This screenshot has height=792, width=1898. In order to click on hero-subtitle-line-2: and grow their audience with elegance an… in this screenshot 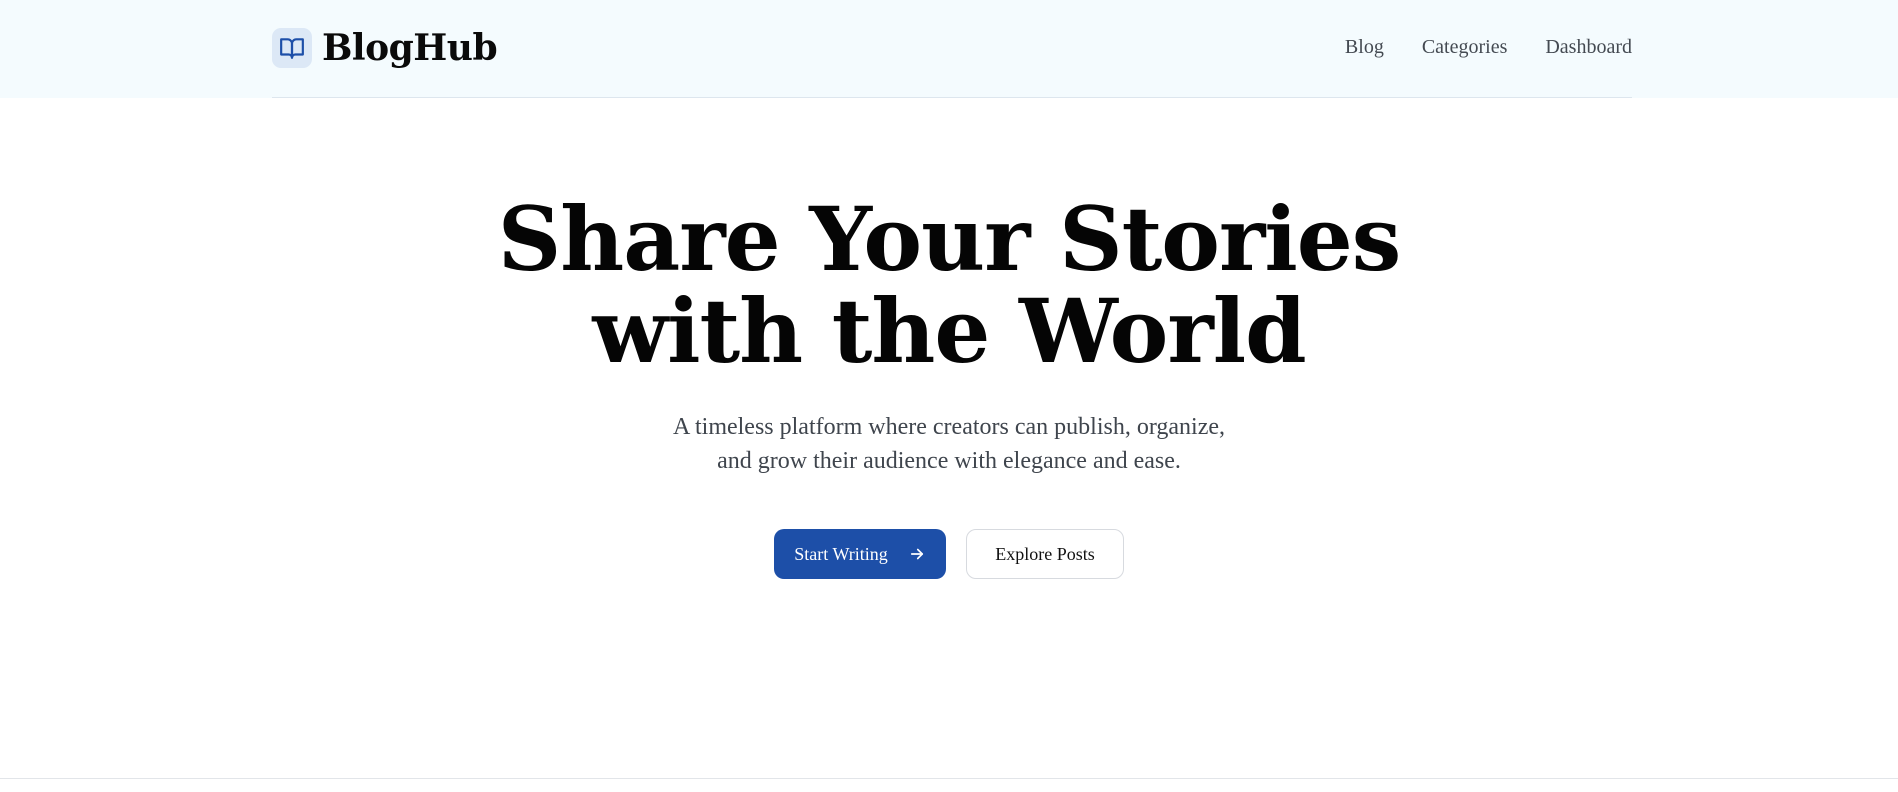, I will do `click(949, 461)`.